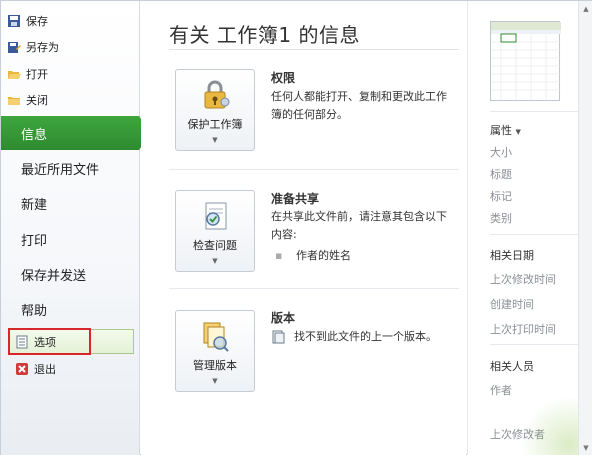 Image resolution: width=592 pixels, height=455 pixels. What do you see at coordinates (523, 329) in the screenshot?
I see `date-last-printed: 上次打印时间` at bounding box center [523, 329].